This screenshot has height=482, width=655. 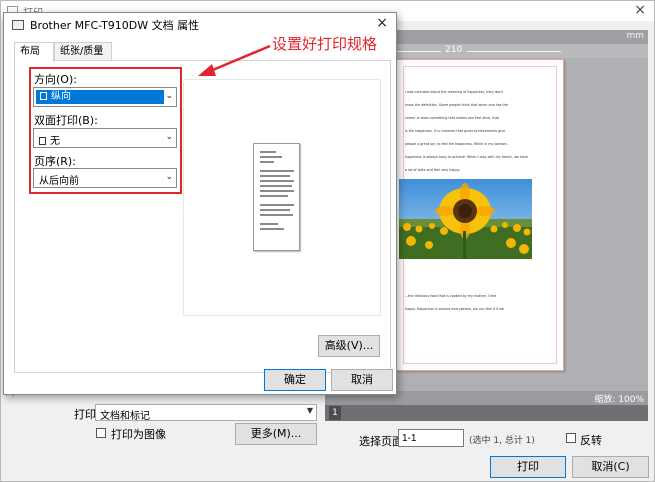 What do you see at coordinates (591, 440) in the screenshot?
I see `reverse-label: 反转` at bounding box center [591, 440].